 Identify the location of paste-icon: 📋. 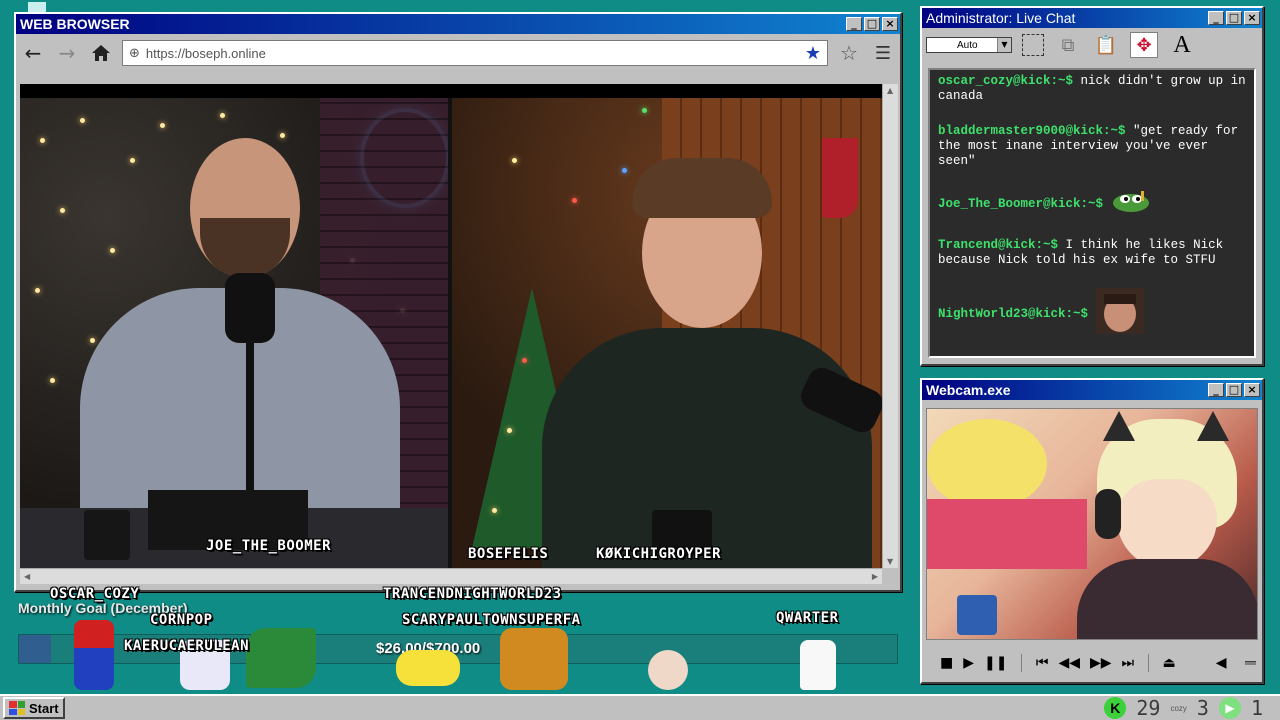
(1106, 45).